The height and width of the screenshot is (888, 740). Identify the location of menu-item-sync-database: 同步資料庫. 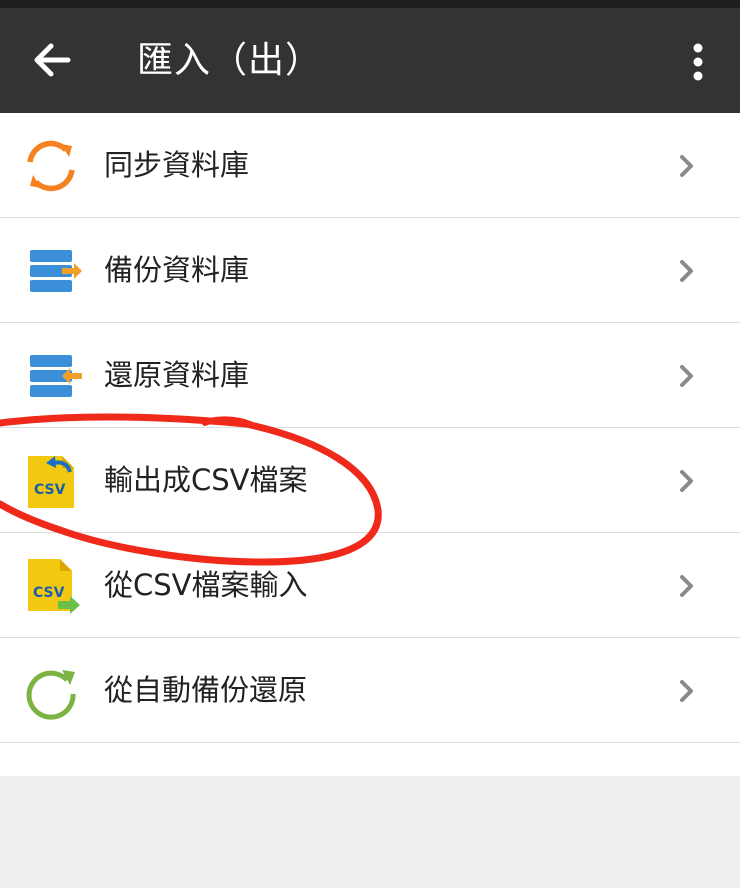
(370, 165).